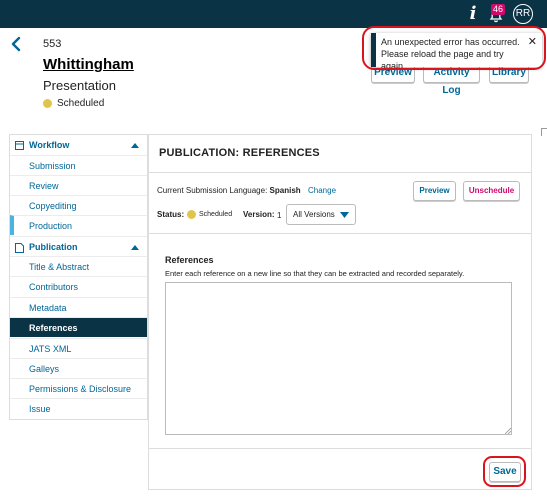 The image size is (547, 500). Describe the element at coordinates (78, 266) in the screenshot. I see `sidebar-item-title-abstract: Title & Abstract` at that location.